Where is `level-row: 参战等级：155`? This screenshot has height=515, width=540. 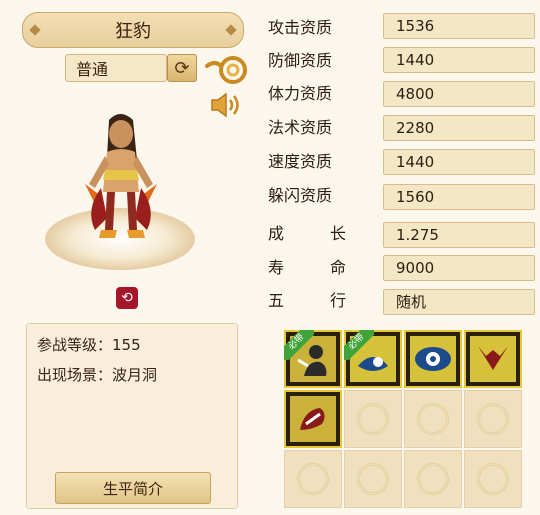
level-row: 参战等级：155 is located at coordinates (89, 344).